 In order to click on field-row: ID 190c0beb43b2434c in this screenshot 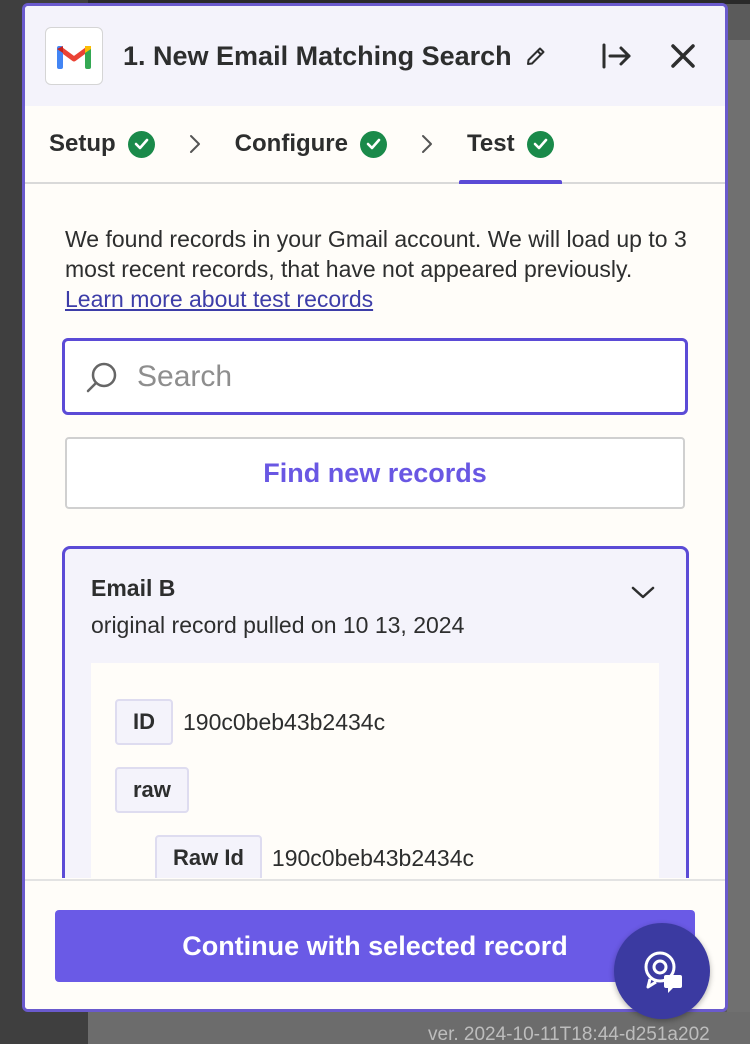, I will do `click(375, 722)`.